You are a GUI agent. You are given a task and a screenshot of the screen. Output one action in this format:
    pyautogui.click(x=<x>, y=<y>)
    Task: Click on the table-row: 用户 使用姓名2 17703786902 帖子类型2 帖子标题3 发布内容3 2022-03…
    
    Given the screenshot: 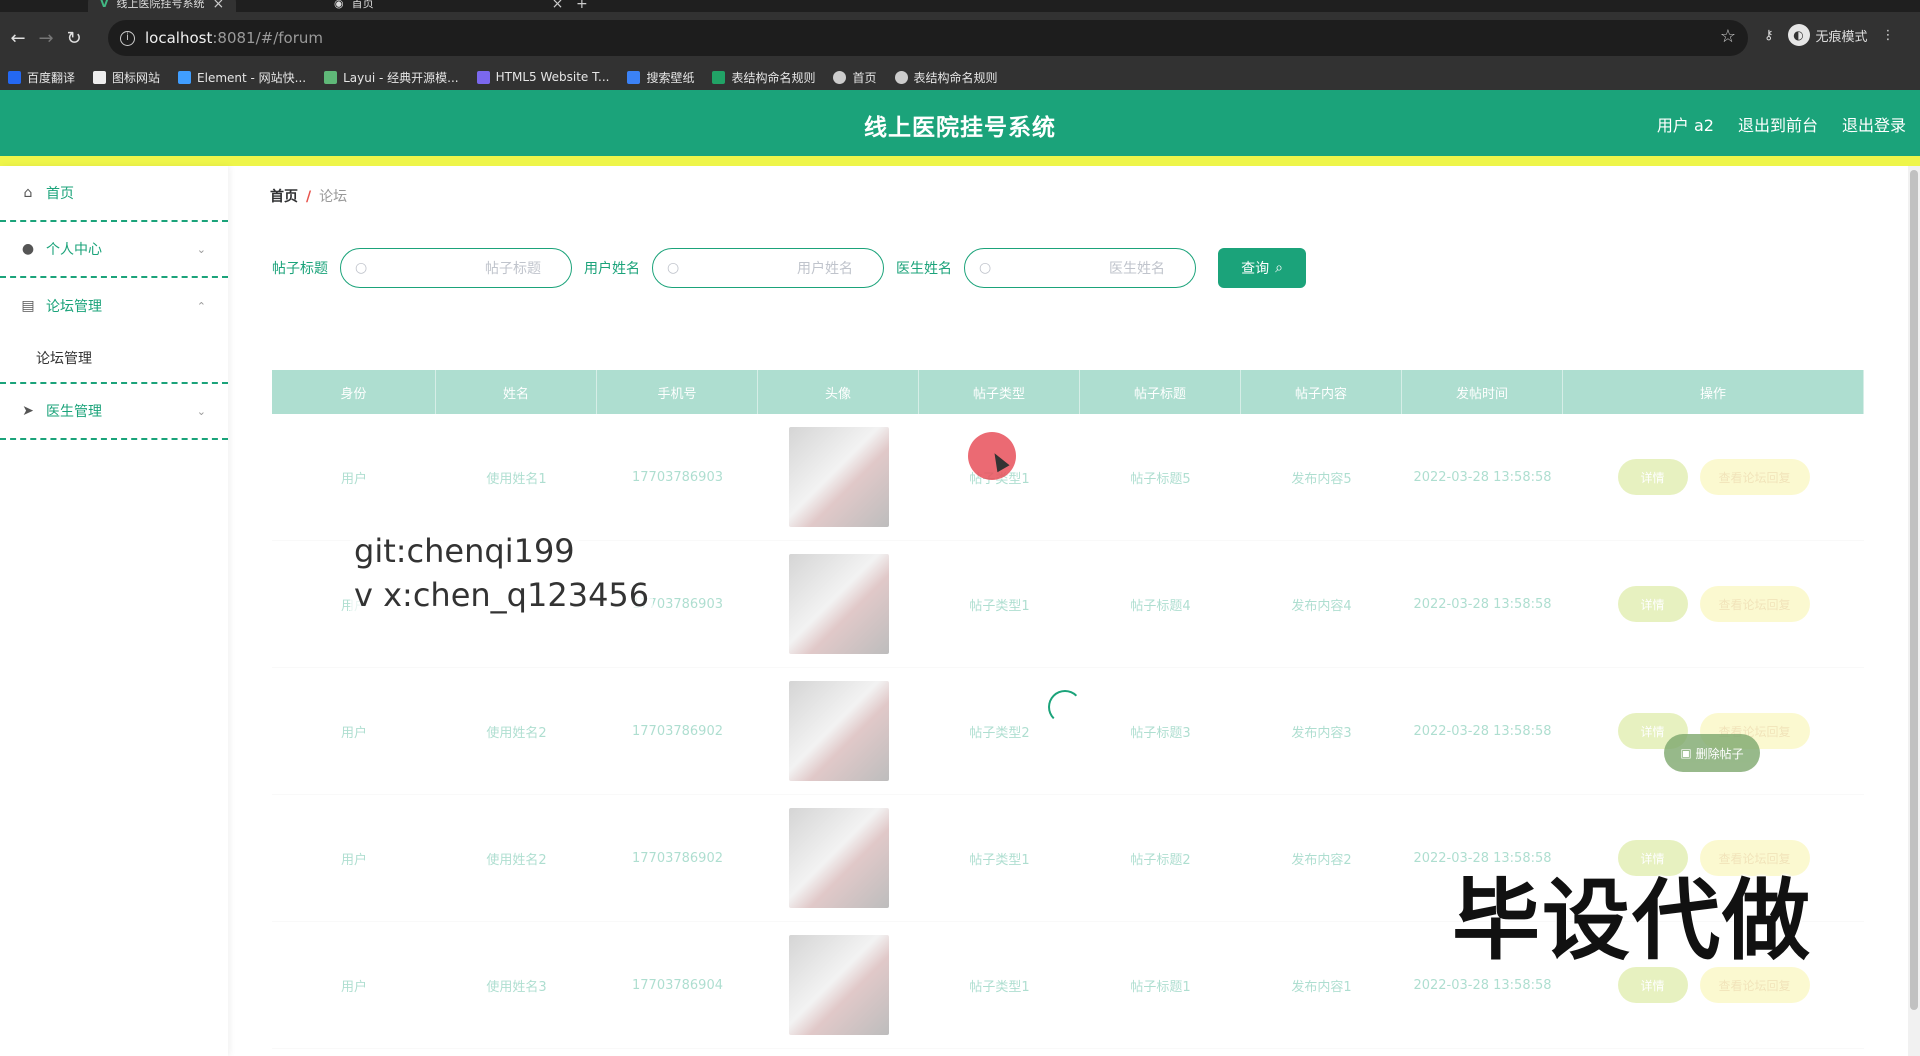 What is the action you would take?
    pyautogui.click(x=1068, y=731)
    